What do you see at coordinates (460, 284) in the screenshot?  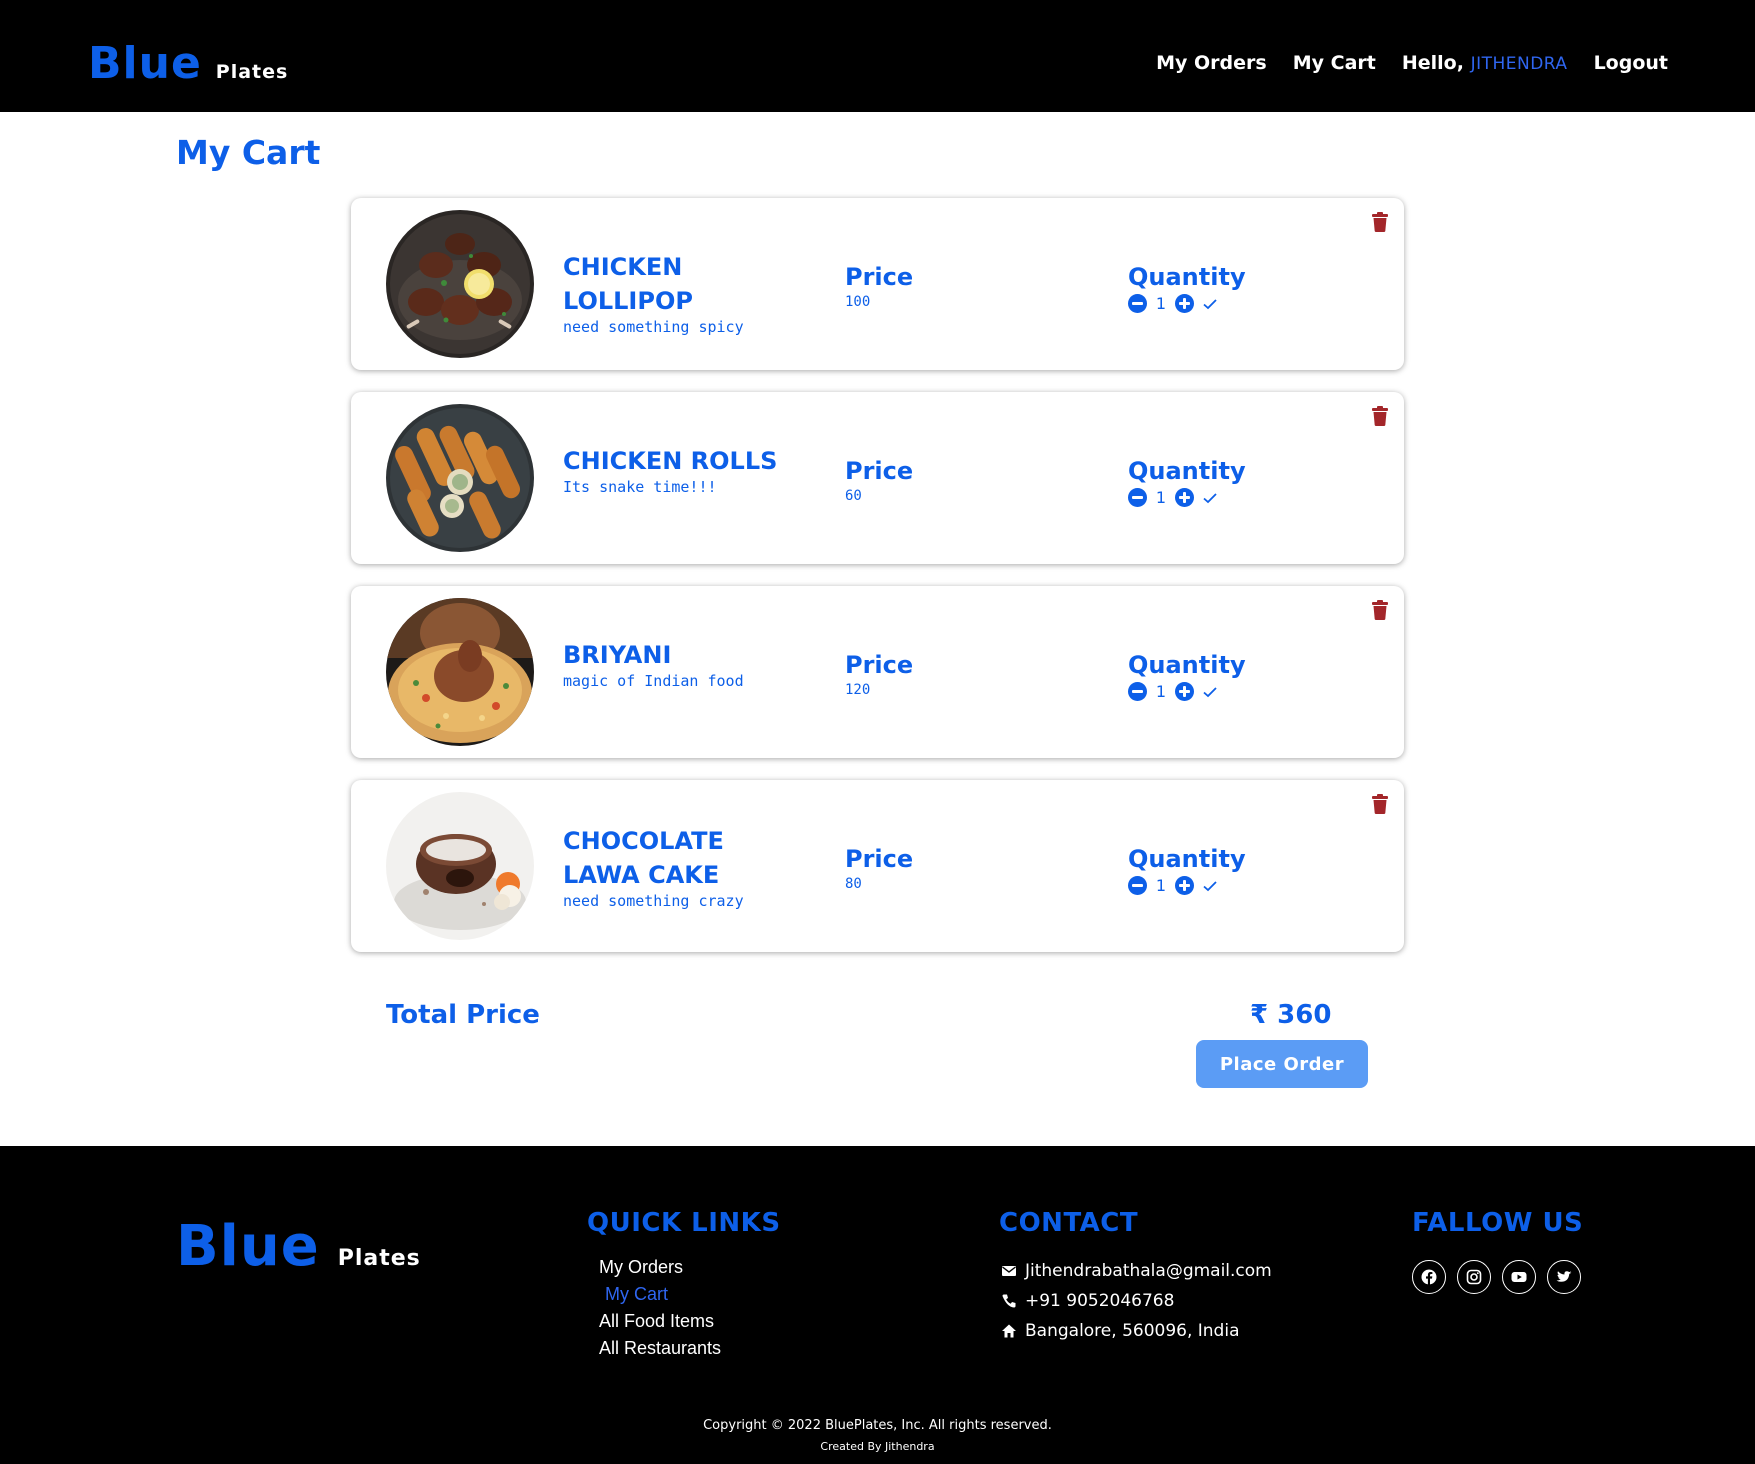 I see `chicken-lollipop-photo` at bounding box center [460, 284].